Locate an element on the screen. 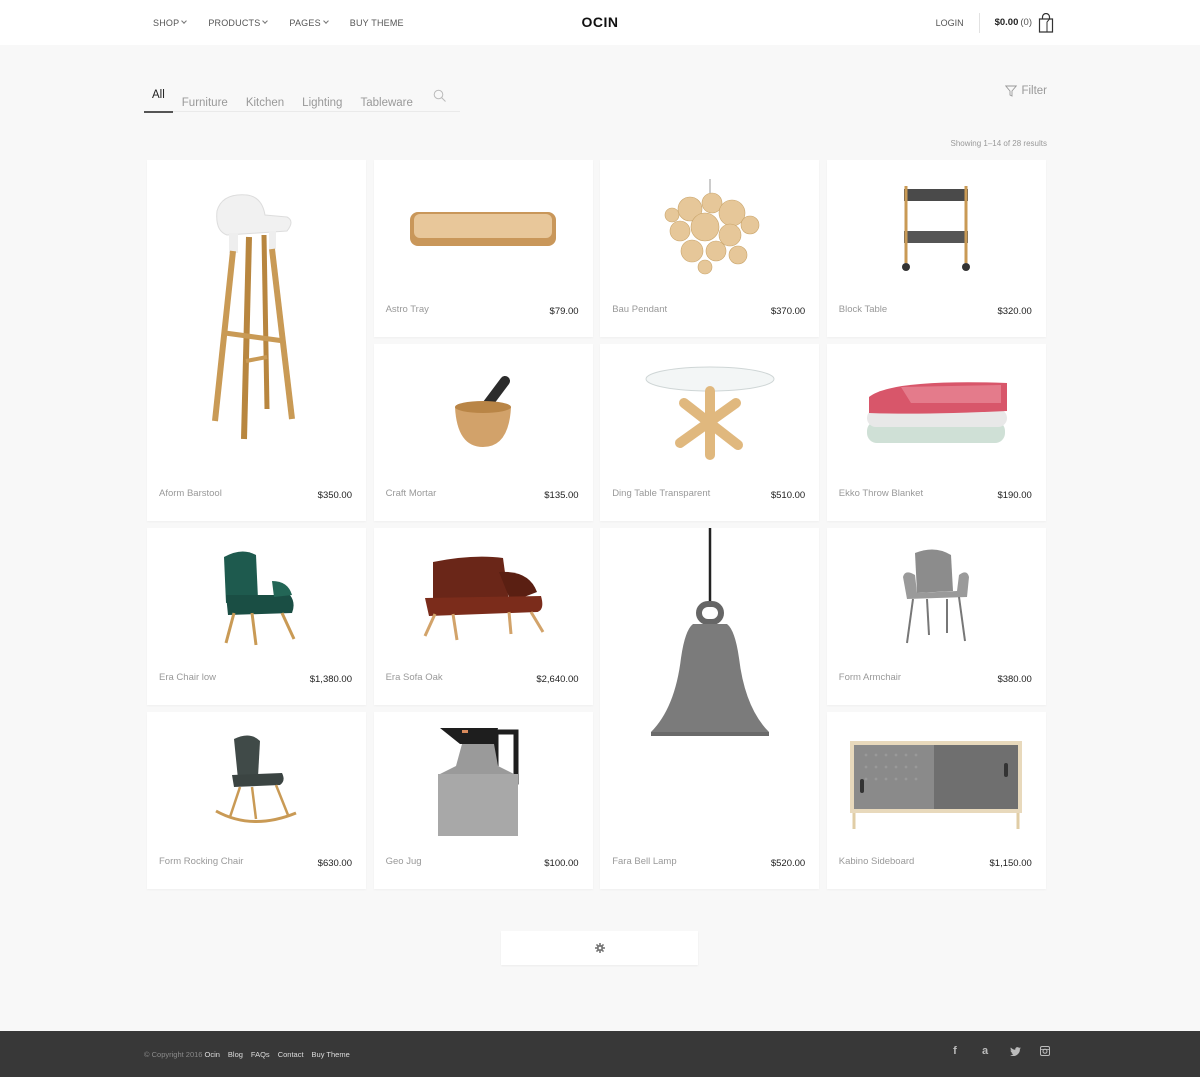 The image size is (1200, 1077). product-card: Ekko Throw Blanket $190.00 is located at coordinates (936, 432).